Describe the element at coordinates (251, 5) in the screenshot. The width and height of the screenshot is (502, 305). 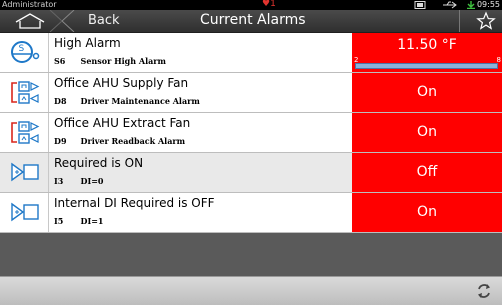
I see `status-bar: Administrator ♥1 09:55` at that location.